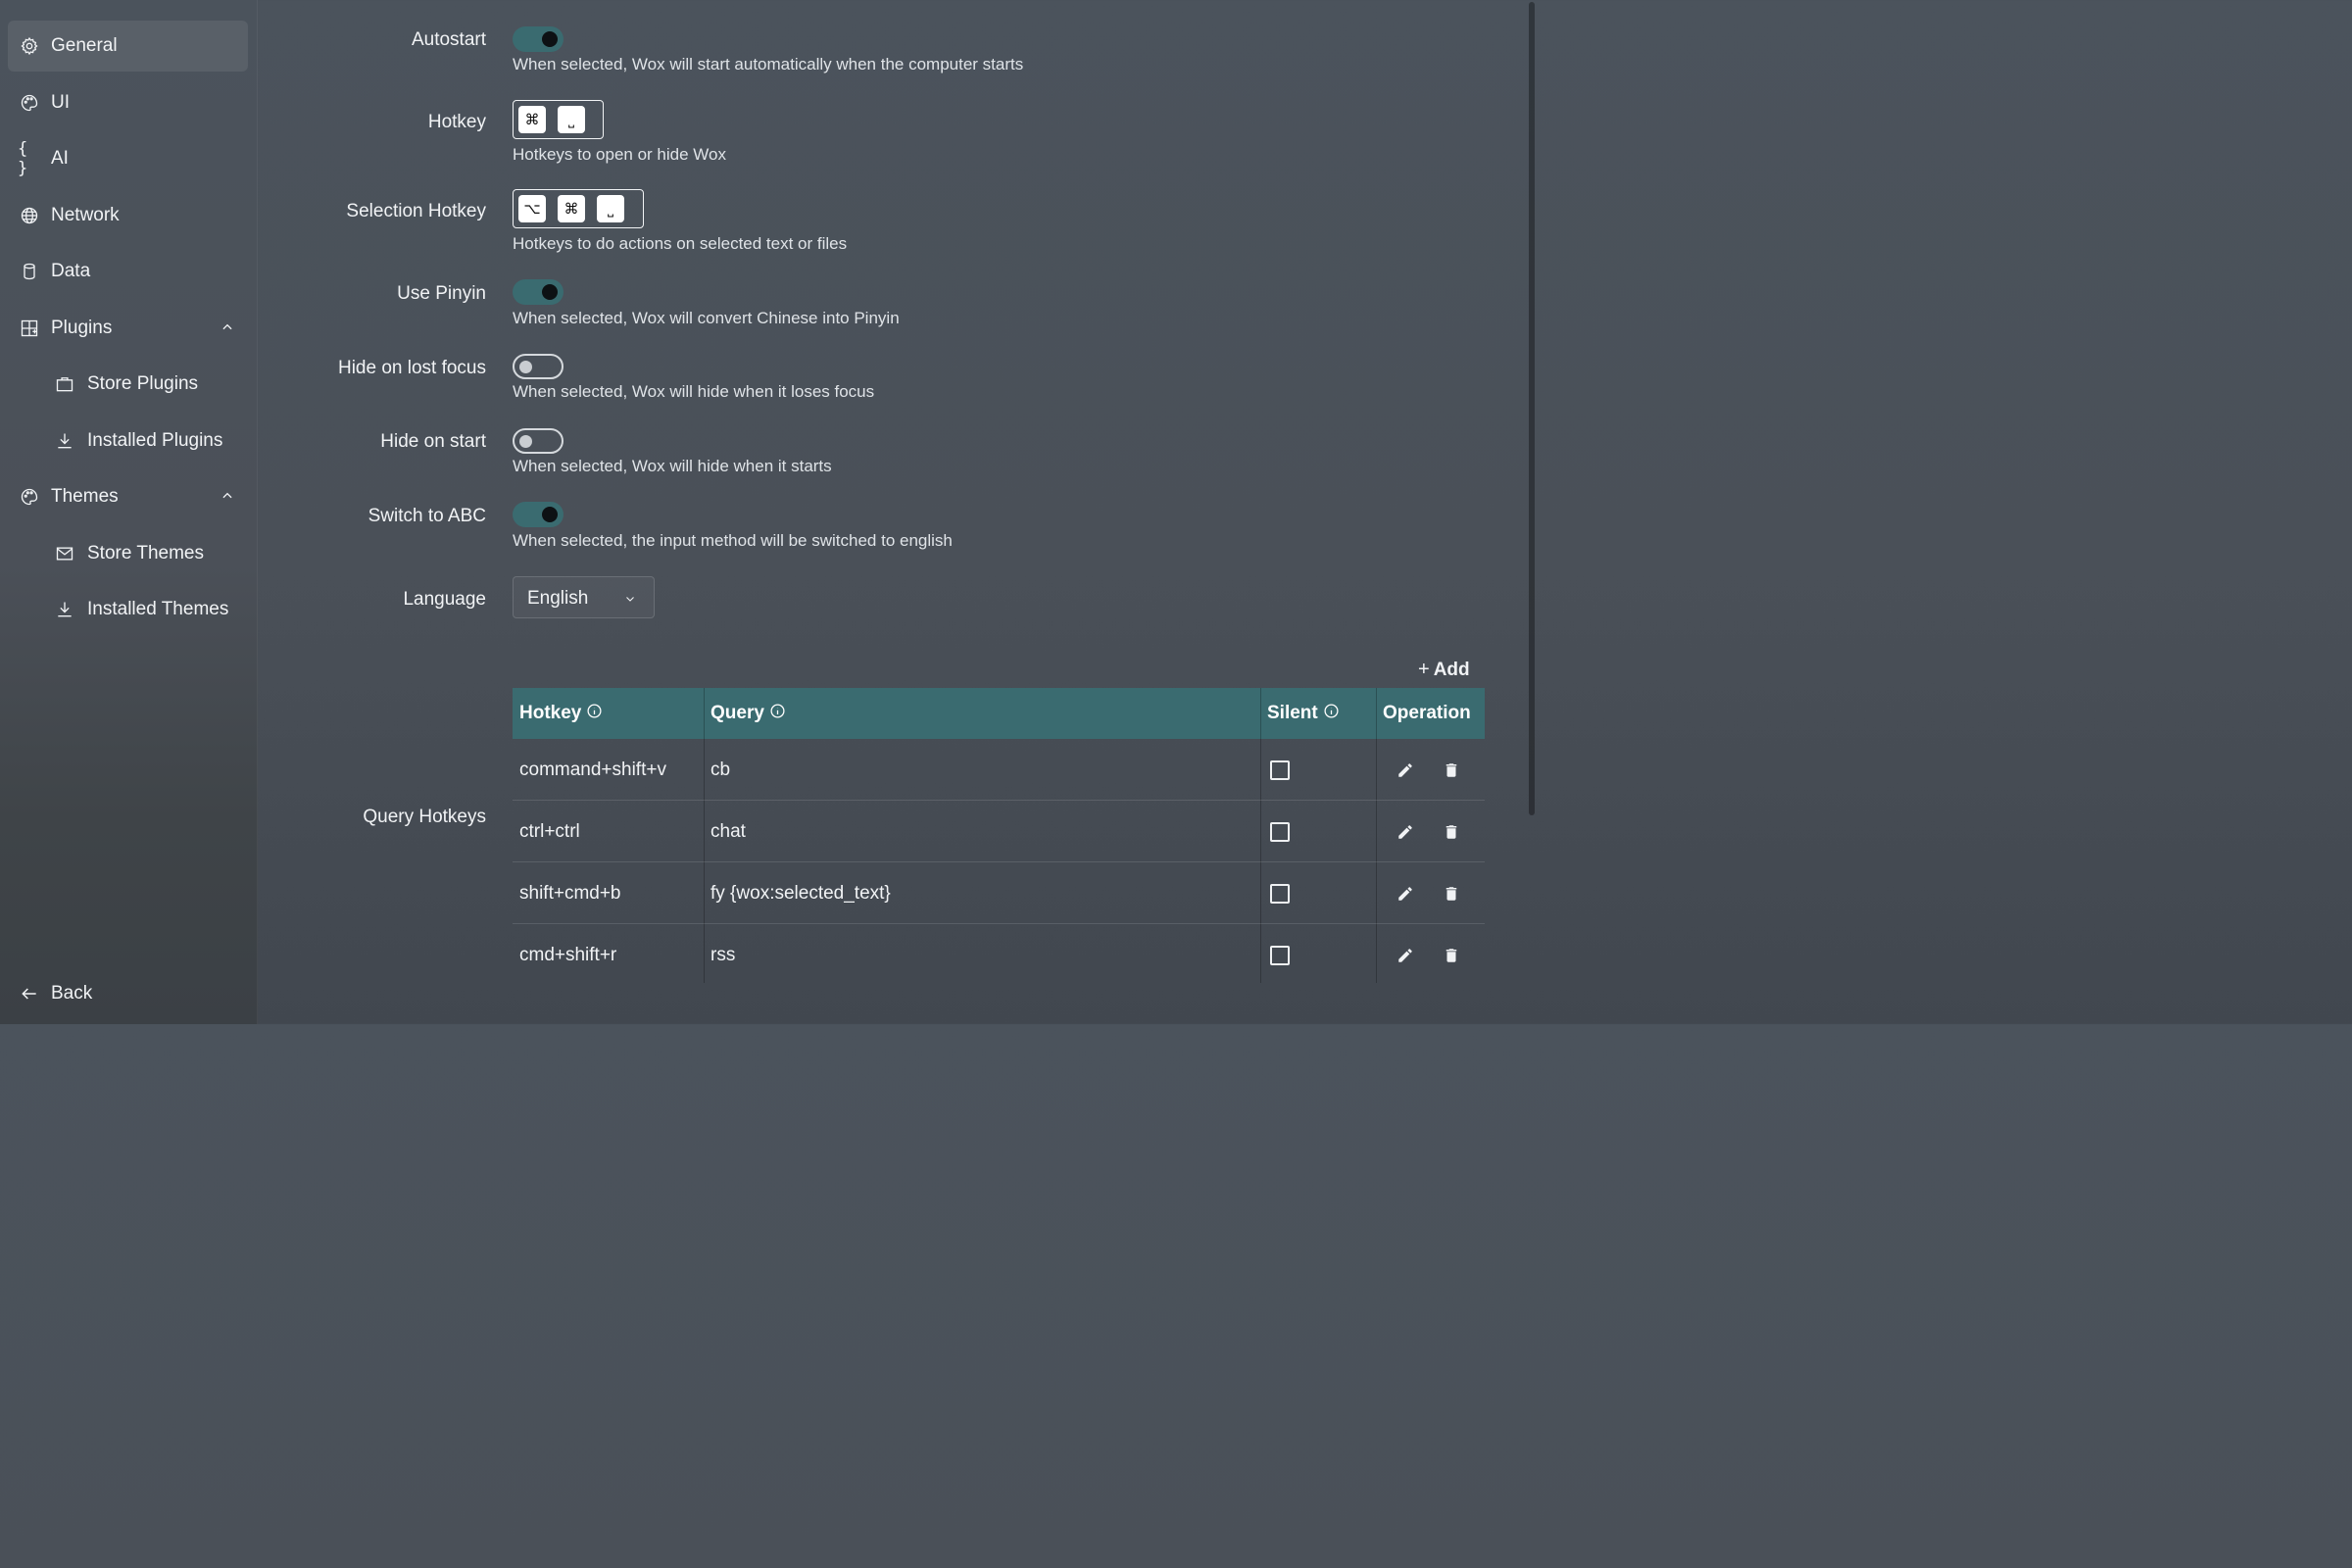 This screenshot has height=1568, width=2352. I want to click on sidebar-item-label: Themes, so click(85, 496).